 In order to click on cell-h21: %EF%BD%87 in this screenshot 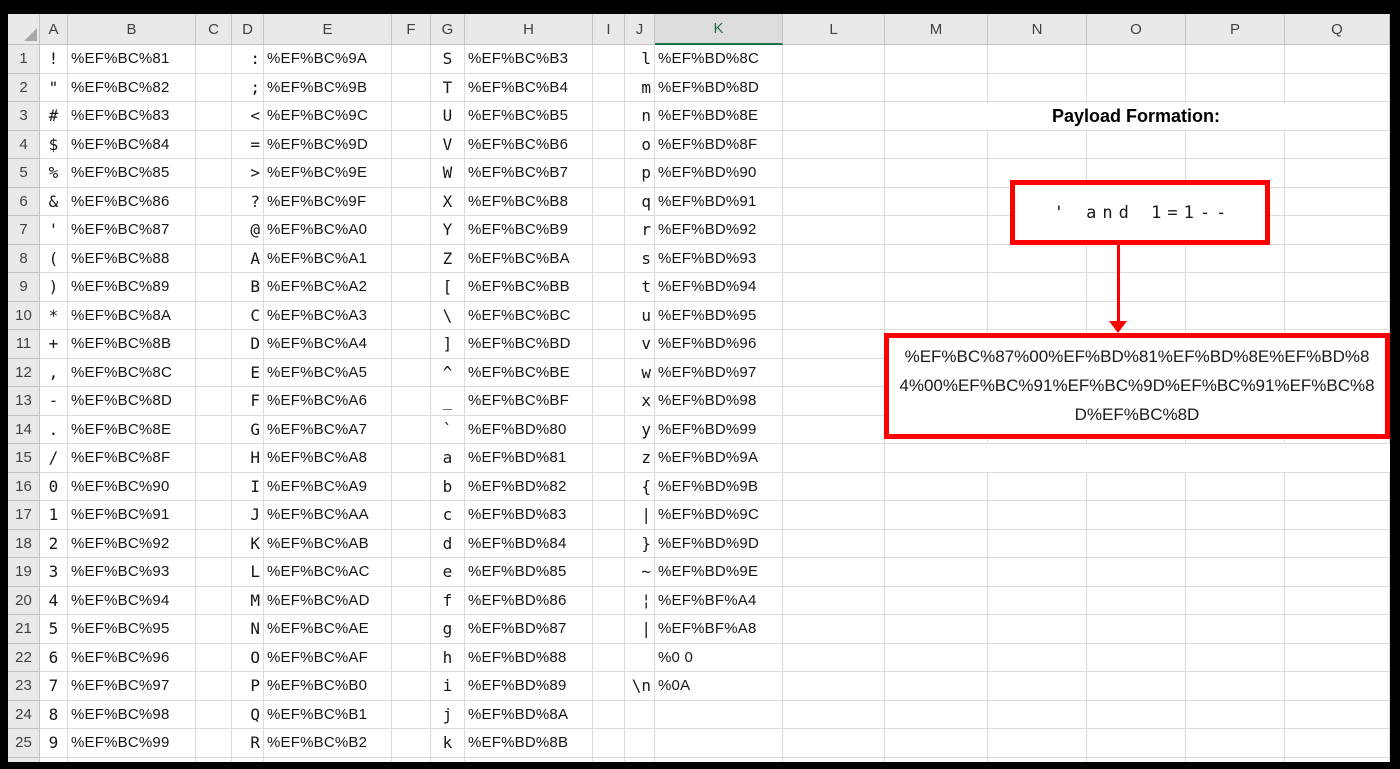, I will do `click(529, 629)`.